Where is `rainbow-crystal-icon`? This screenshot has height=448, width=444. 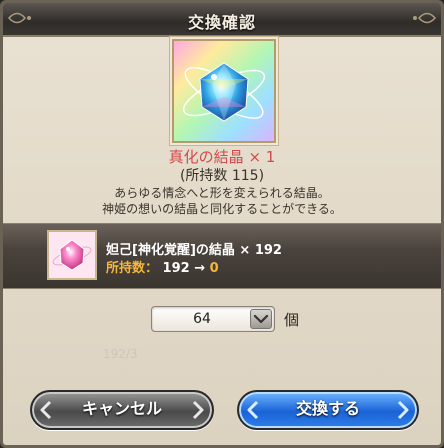
rainbow-crystal-icon is located at coordinates (224, 91).